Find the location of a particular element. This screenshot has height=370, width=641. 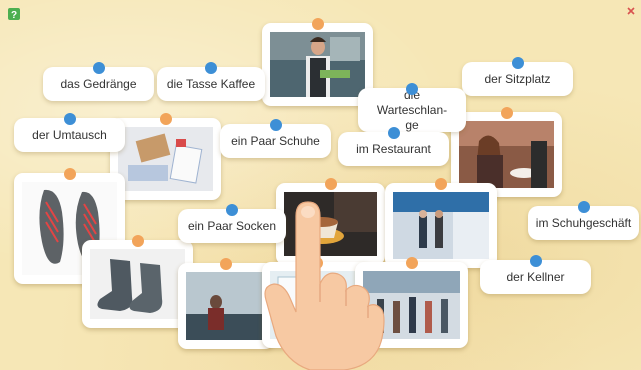

word-card-restaurant: im Restaurant is located at coordinates (393, 146).